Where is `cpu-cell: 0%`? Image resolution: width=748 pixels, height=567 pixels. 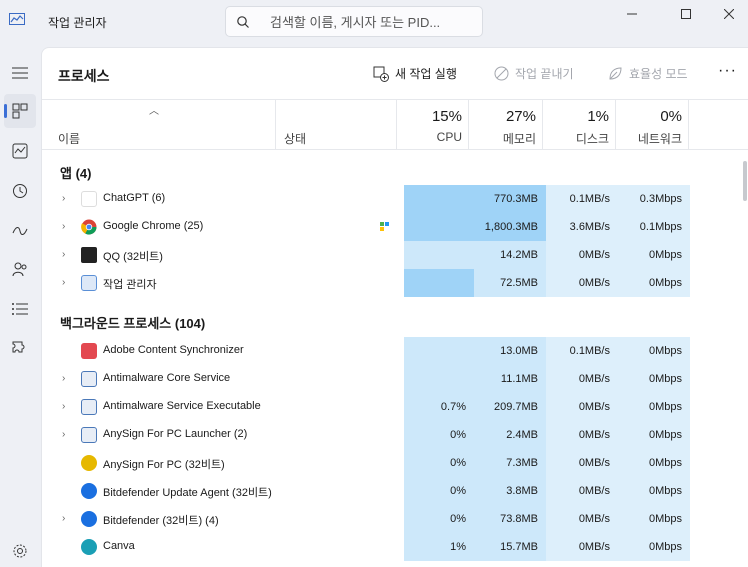
cpu-cell: 0% is located at coordinates (439, 519).